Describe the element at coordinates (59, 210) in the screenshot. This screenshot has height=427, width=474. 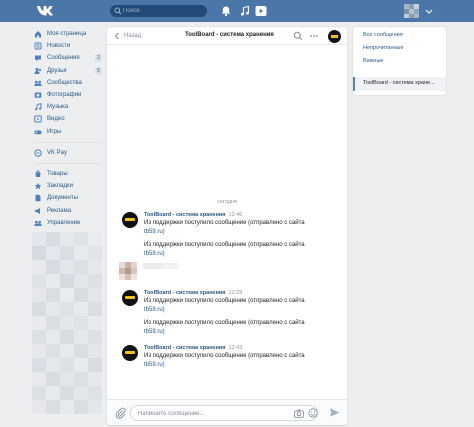
I see `sidebar-item-label: Реклама` at that location.